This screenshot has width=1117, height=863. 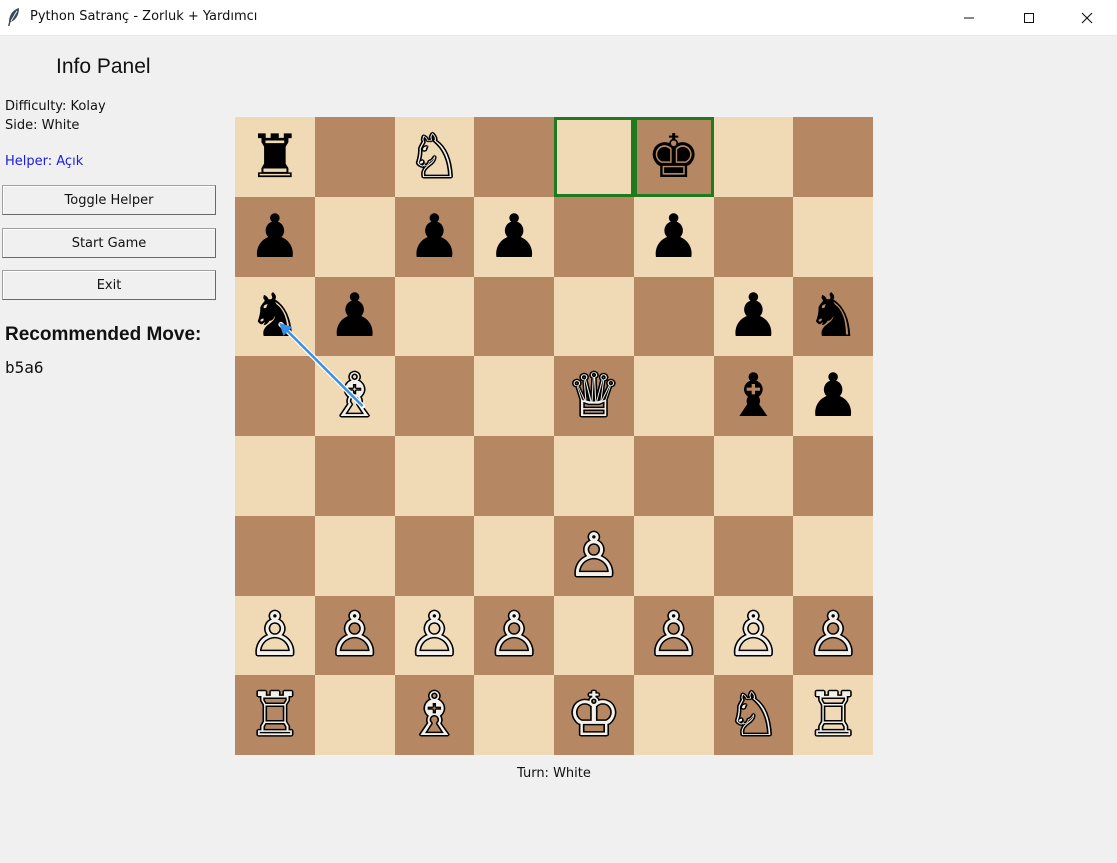 I want to click on square-d2: ♙, so click(x=514, y=635).